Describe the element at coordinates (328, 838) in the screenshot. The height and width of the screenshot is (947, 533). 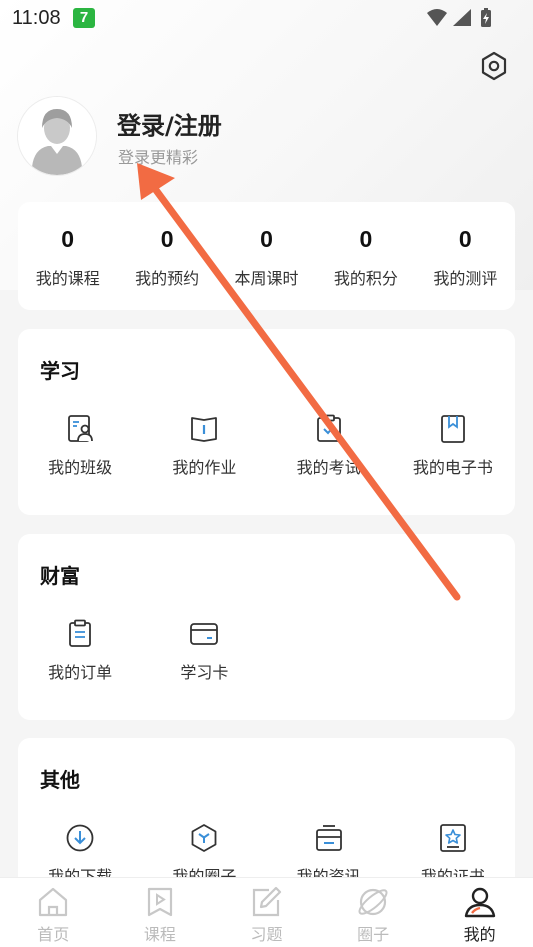
I see `news-icon` at that location.